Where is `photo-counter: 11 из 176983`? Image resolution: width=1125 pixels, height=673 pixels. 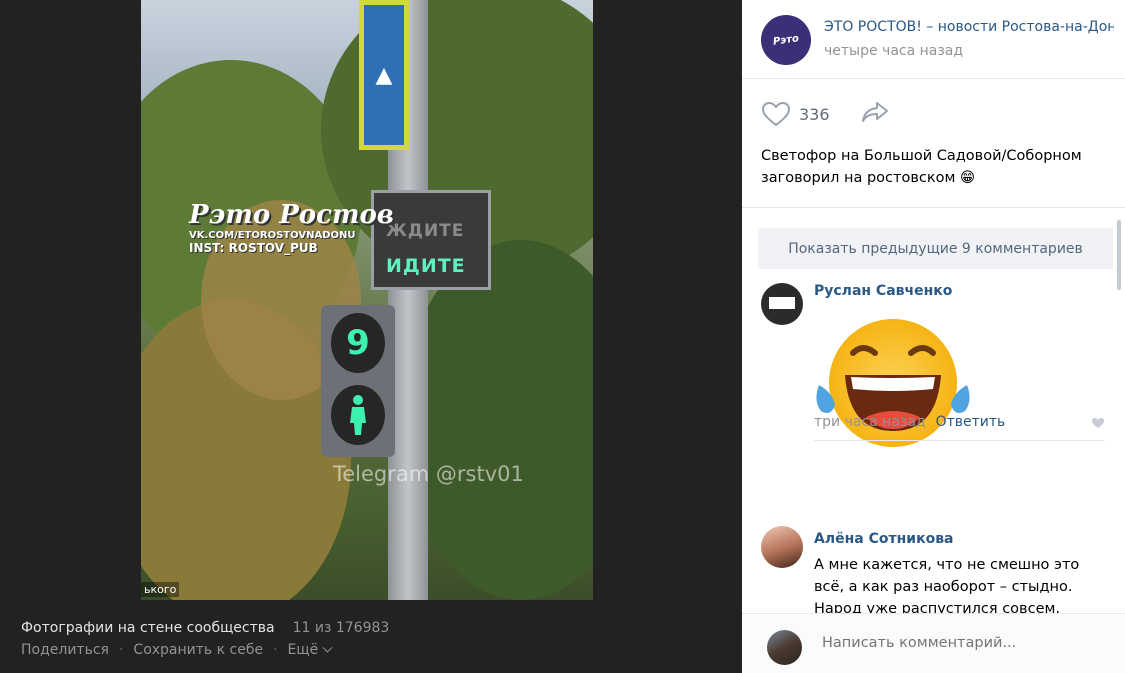 photo-counter: 11 из 176983 is located at coordinates (341, 628).